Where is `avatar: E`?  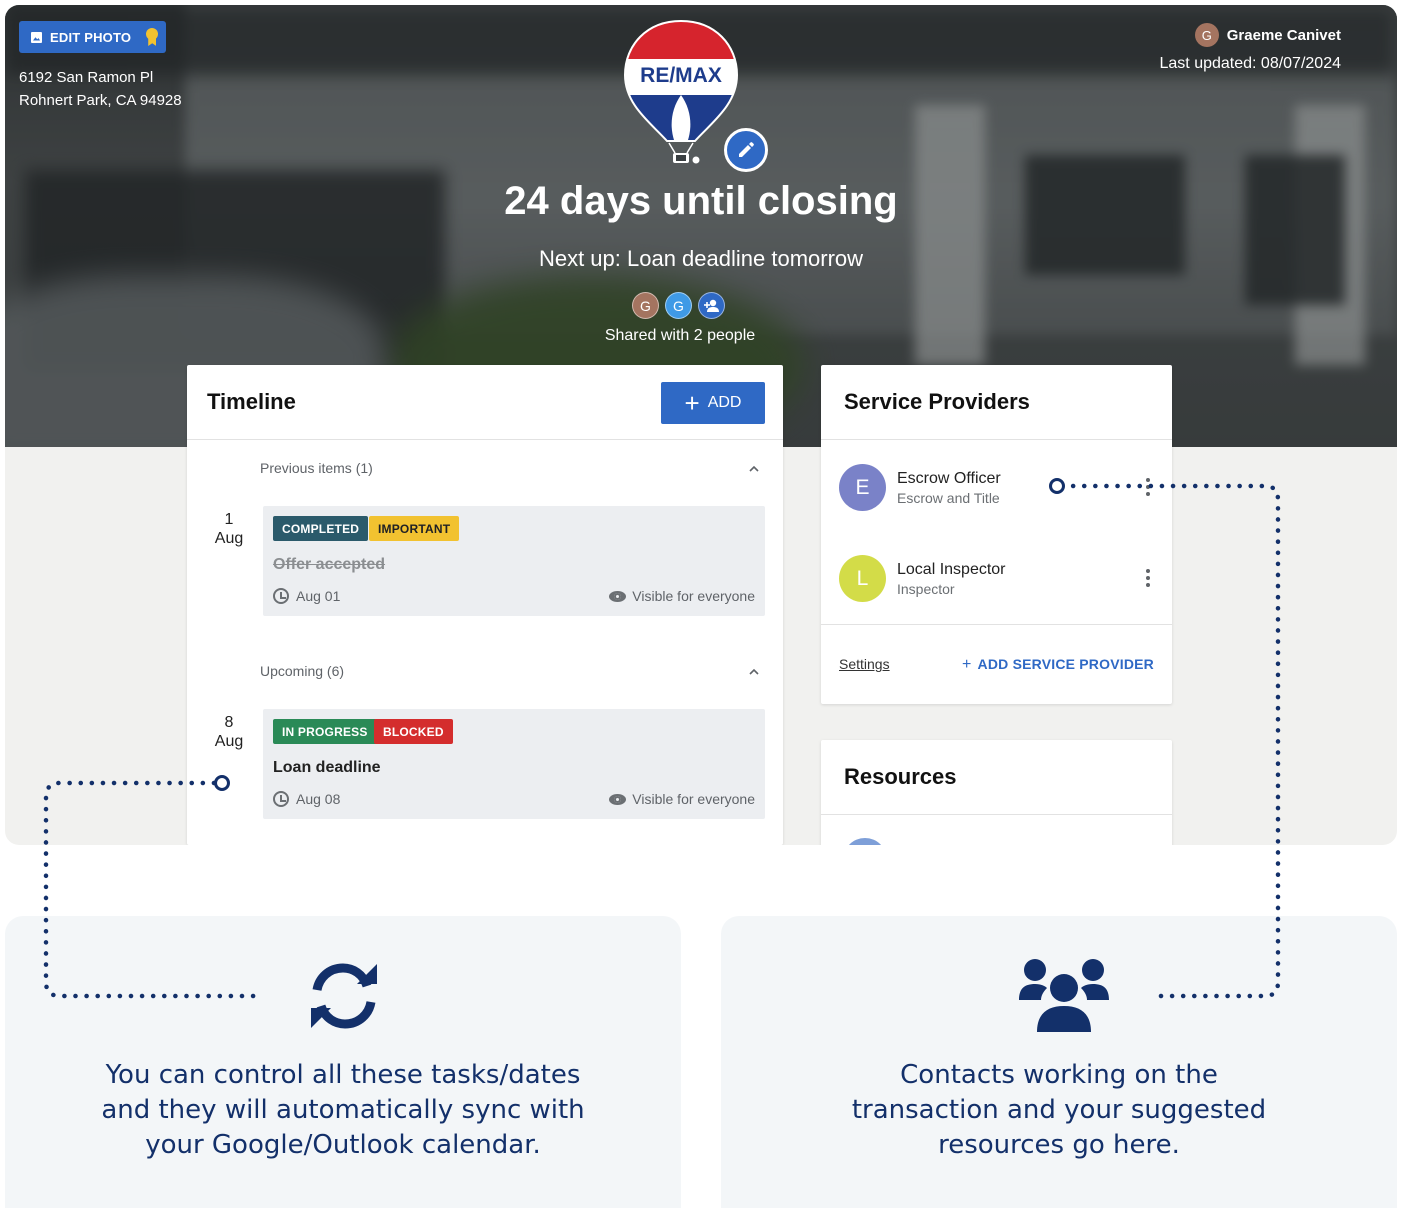
avatar: E is located at coordinates (862, 487).